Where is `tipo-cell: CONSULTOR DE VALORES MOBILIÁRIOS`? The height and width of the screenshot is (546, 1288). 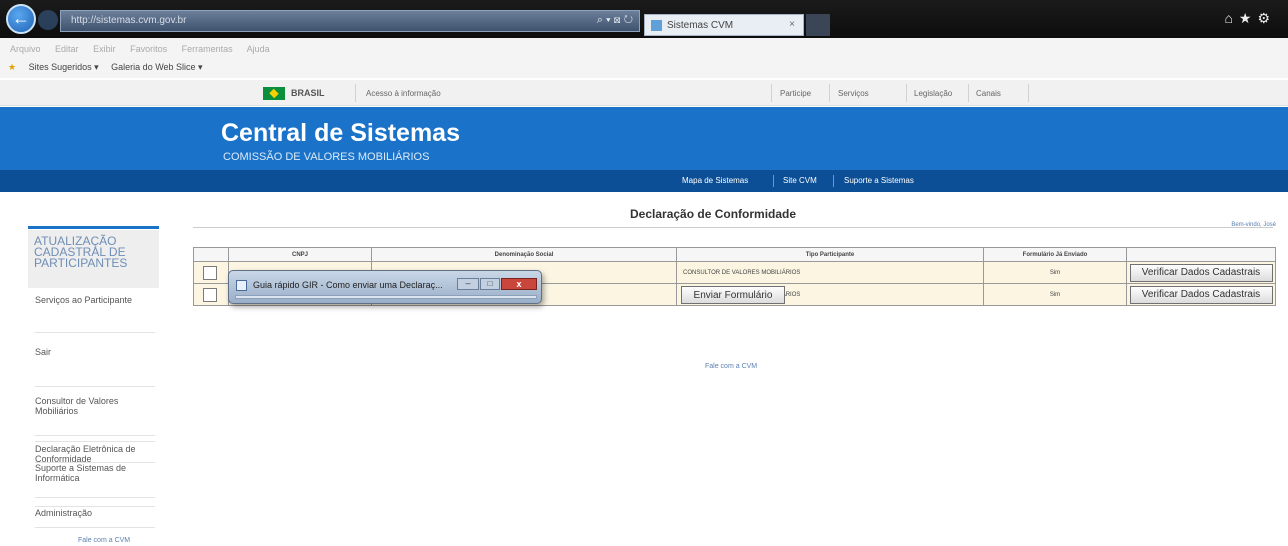
tipo-cell: CONSULTOR DE VALORES MOBILIÁRIOS is located at coordinates (830, 272).